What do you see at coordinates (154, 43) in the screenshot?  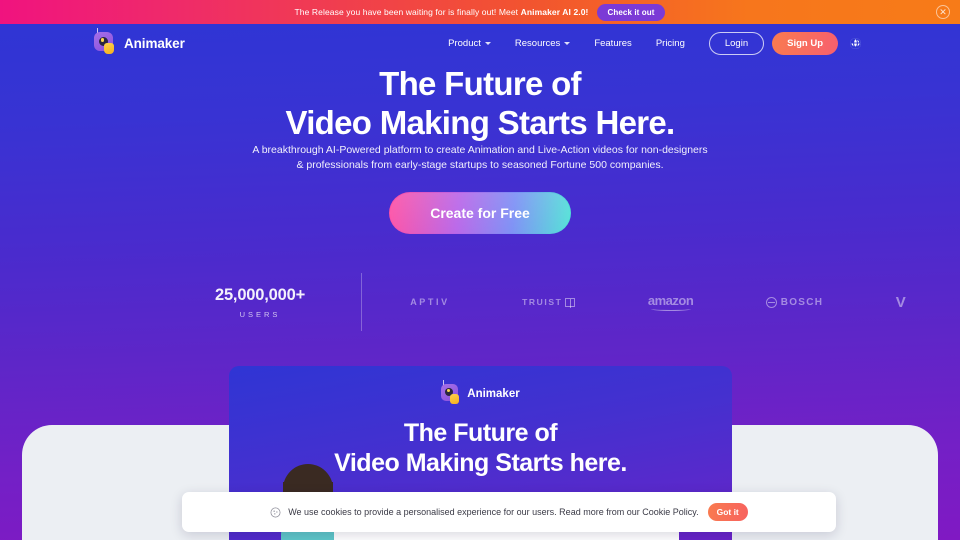 I see `brand-name: Animaker` at bounding box center [154, 43].